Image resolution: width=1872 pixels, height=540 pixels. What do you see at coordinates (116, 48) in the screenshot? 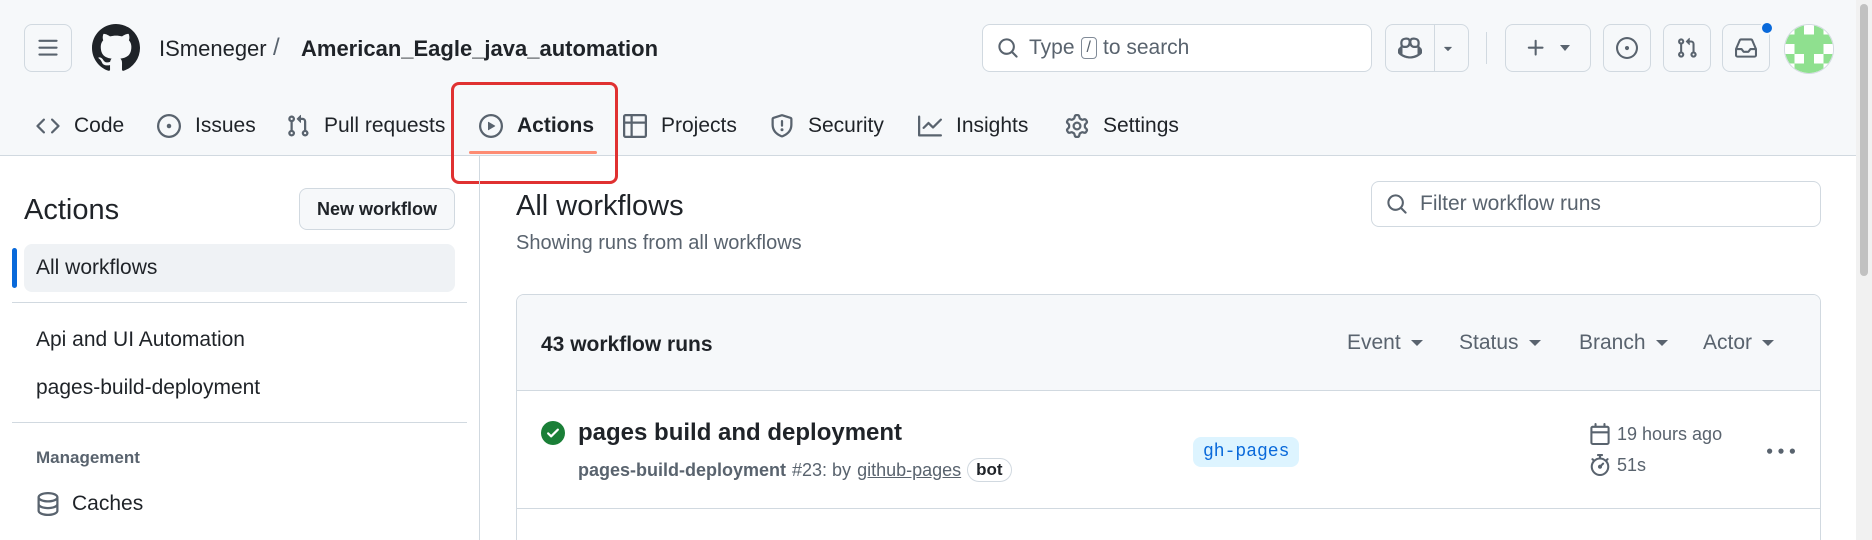
I see `github-logo-icon` at bounding box center [116, 48].